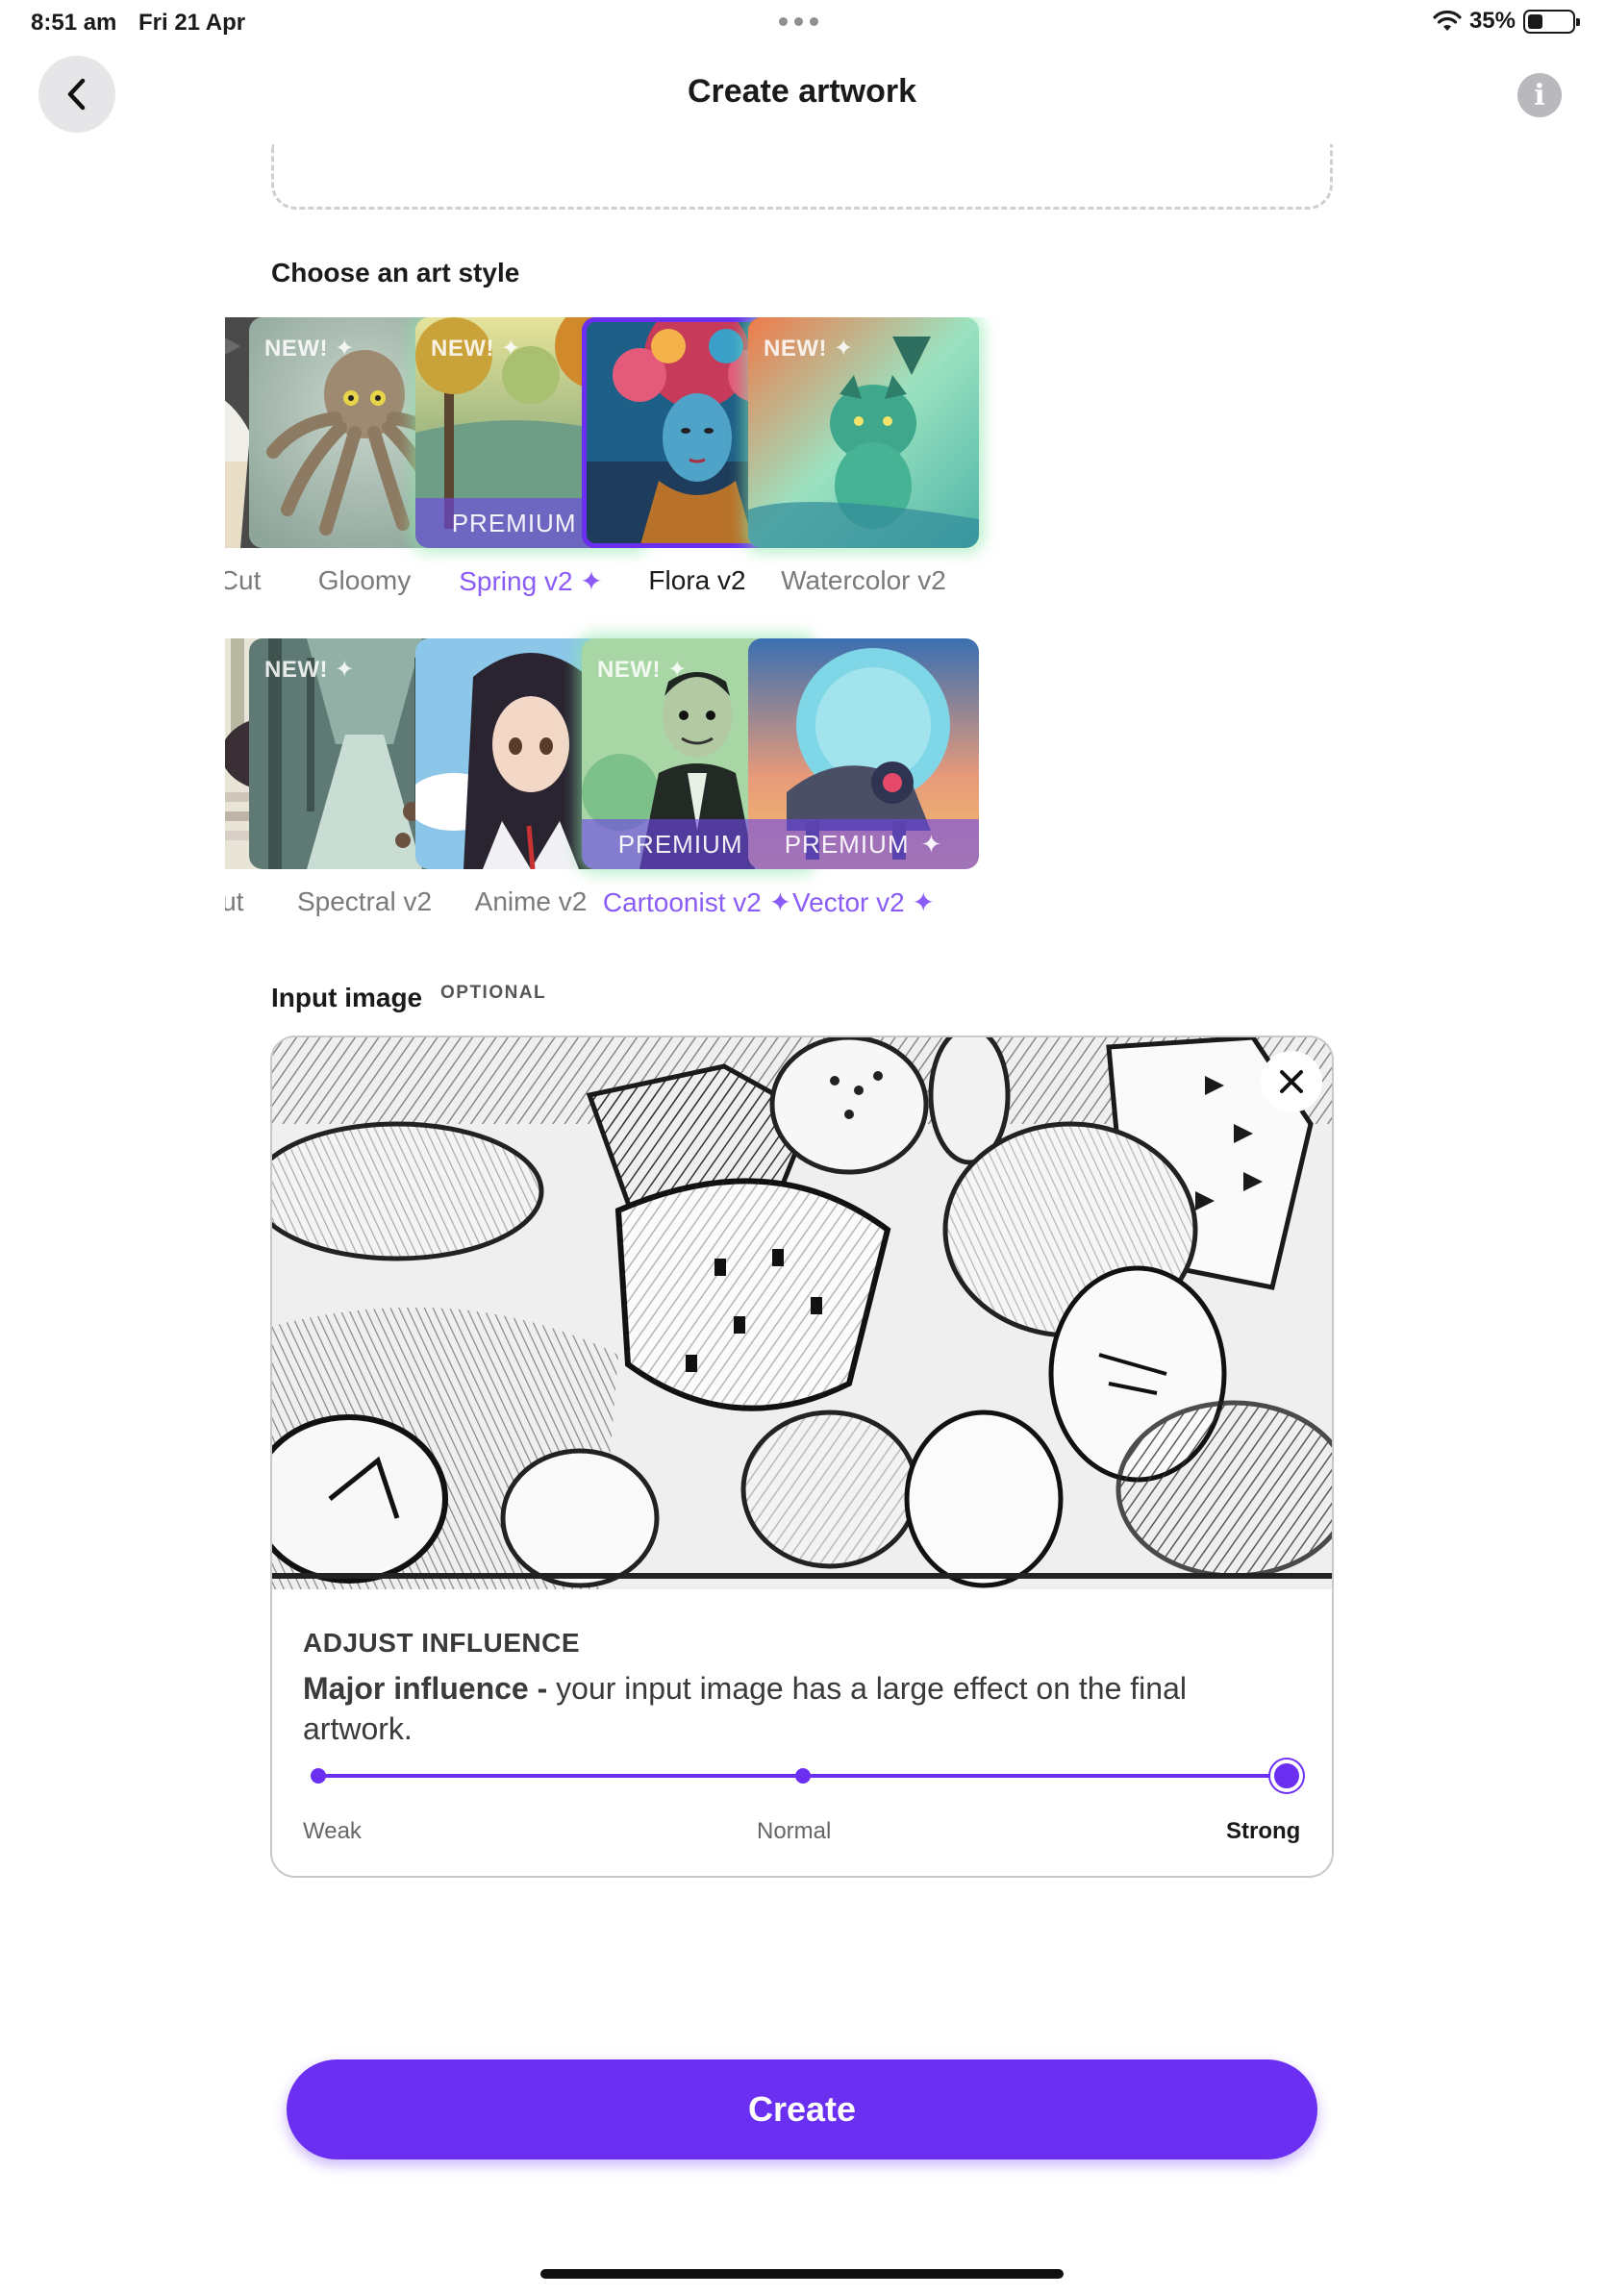 The width and height of the screenshot is (1604, 2296). What do you see at coordinates (798, 21) in the screenshot?
I see `multitasking-dots-icon` at bounding box center [798, 21].